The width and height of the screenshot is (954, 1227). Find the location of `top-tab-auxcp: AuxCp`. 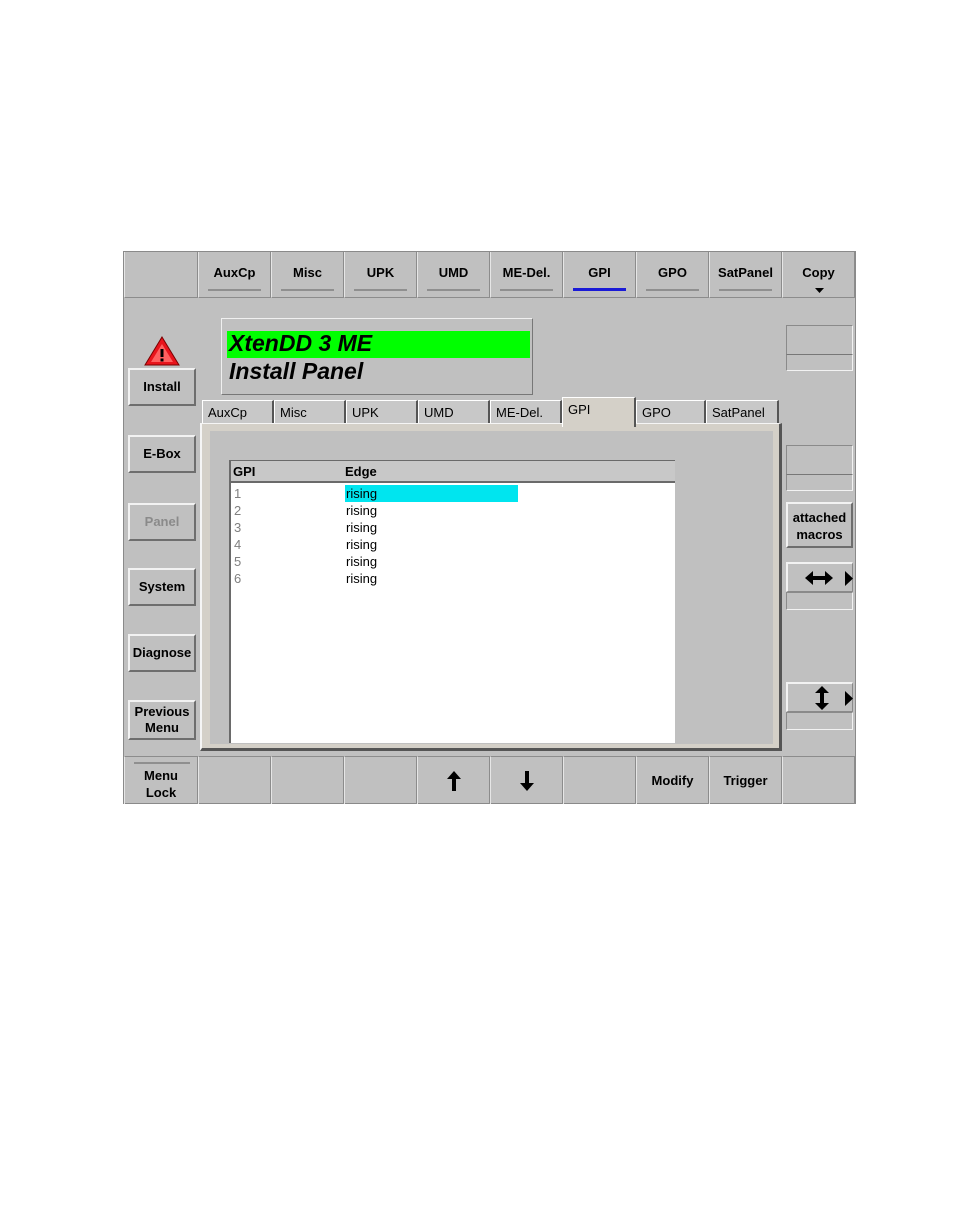

top-tab-auxcp: AuxCp is located at coordinates (234, 275).